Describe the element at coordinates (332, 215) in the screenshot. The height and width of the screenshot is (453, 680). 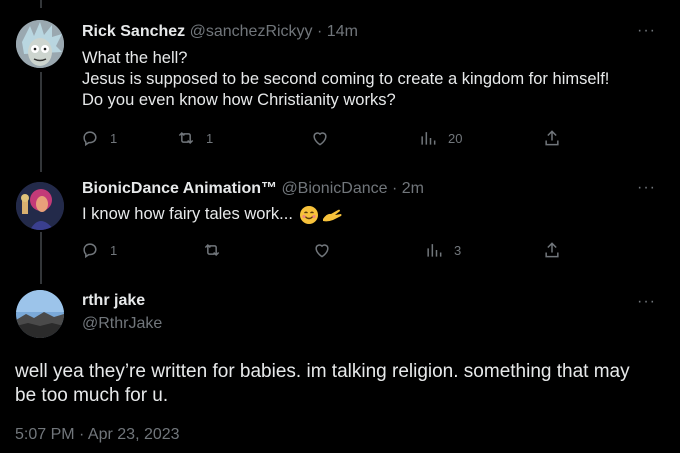
I see `palm-up-hand-emoji-icon` at that location.